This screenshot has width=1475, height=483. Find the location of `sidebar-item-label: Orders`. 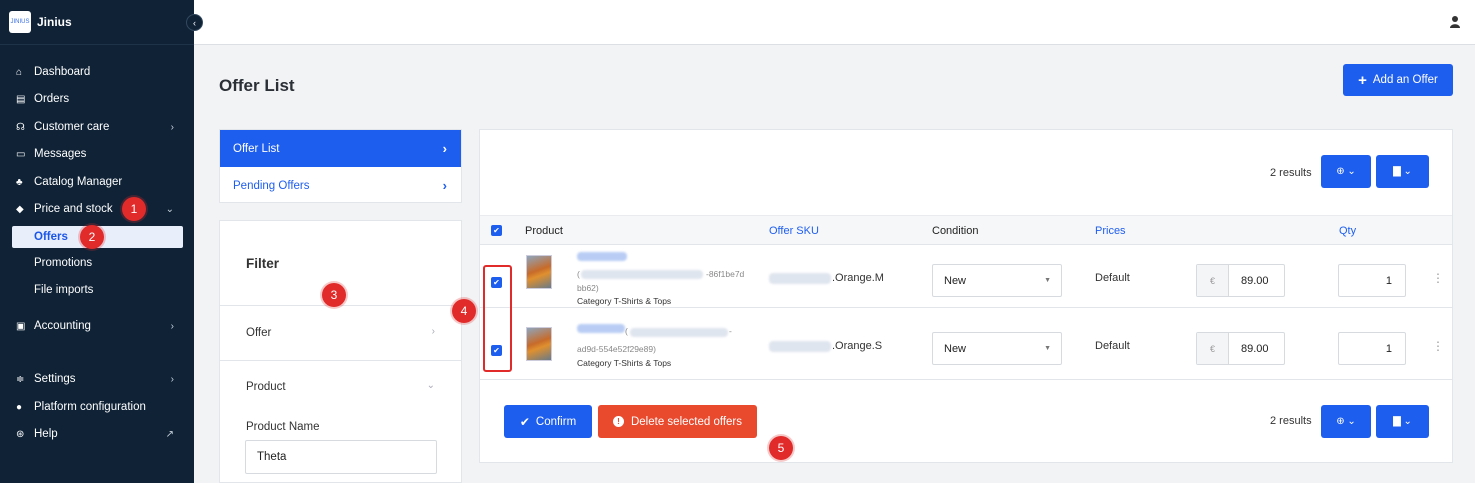

sidebar-item-label: Orders is located at coordinates (52, 99).